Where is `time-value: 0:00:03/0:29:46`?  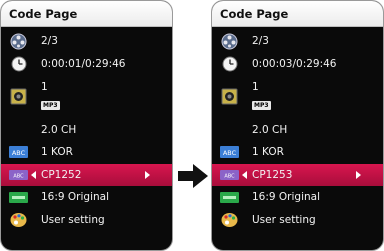 time-value: 0:00:03/0:29:46 is located at coordinates (294, 63).